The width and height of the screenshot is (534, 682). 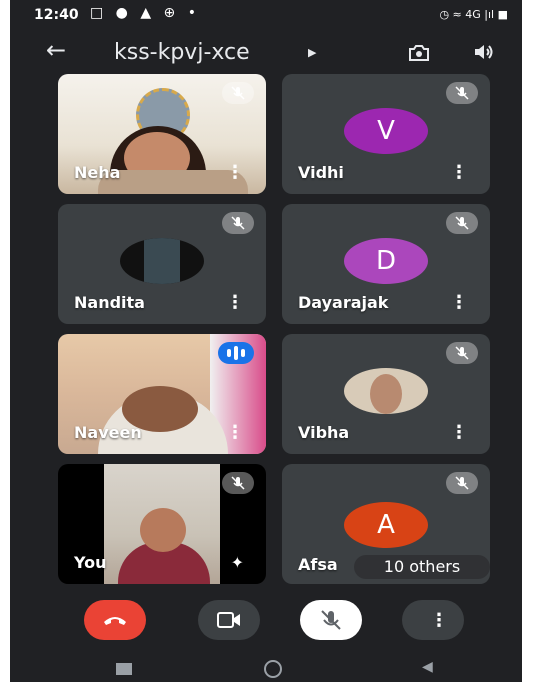 I want to click on back-arrow-icon: ←, so click(x=56, y=50).